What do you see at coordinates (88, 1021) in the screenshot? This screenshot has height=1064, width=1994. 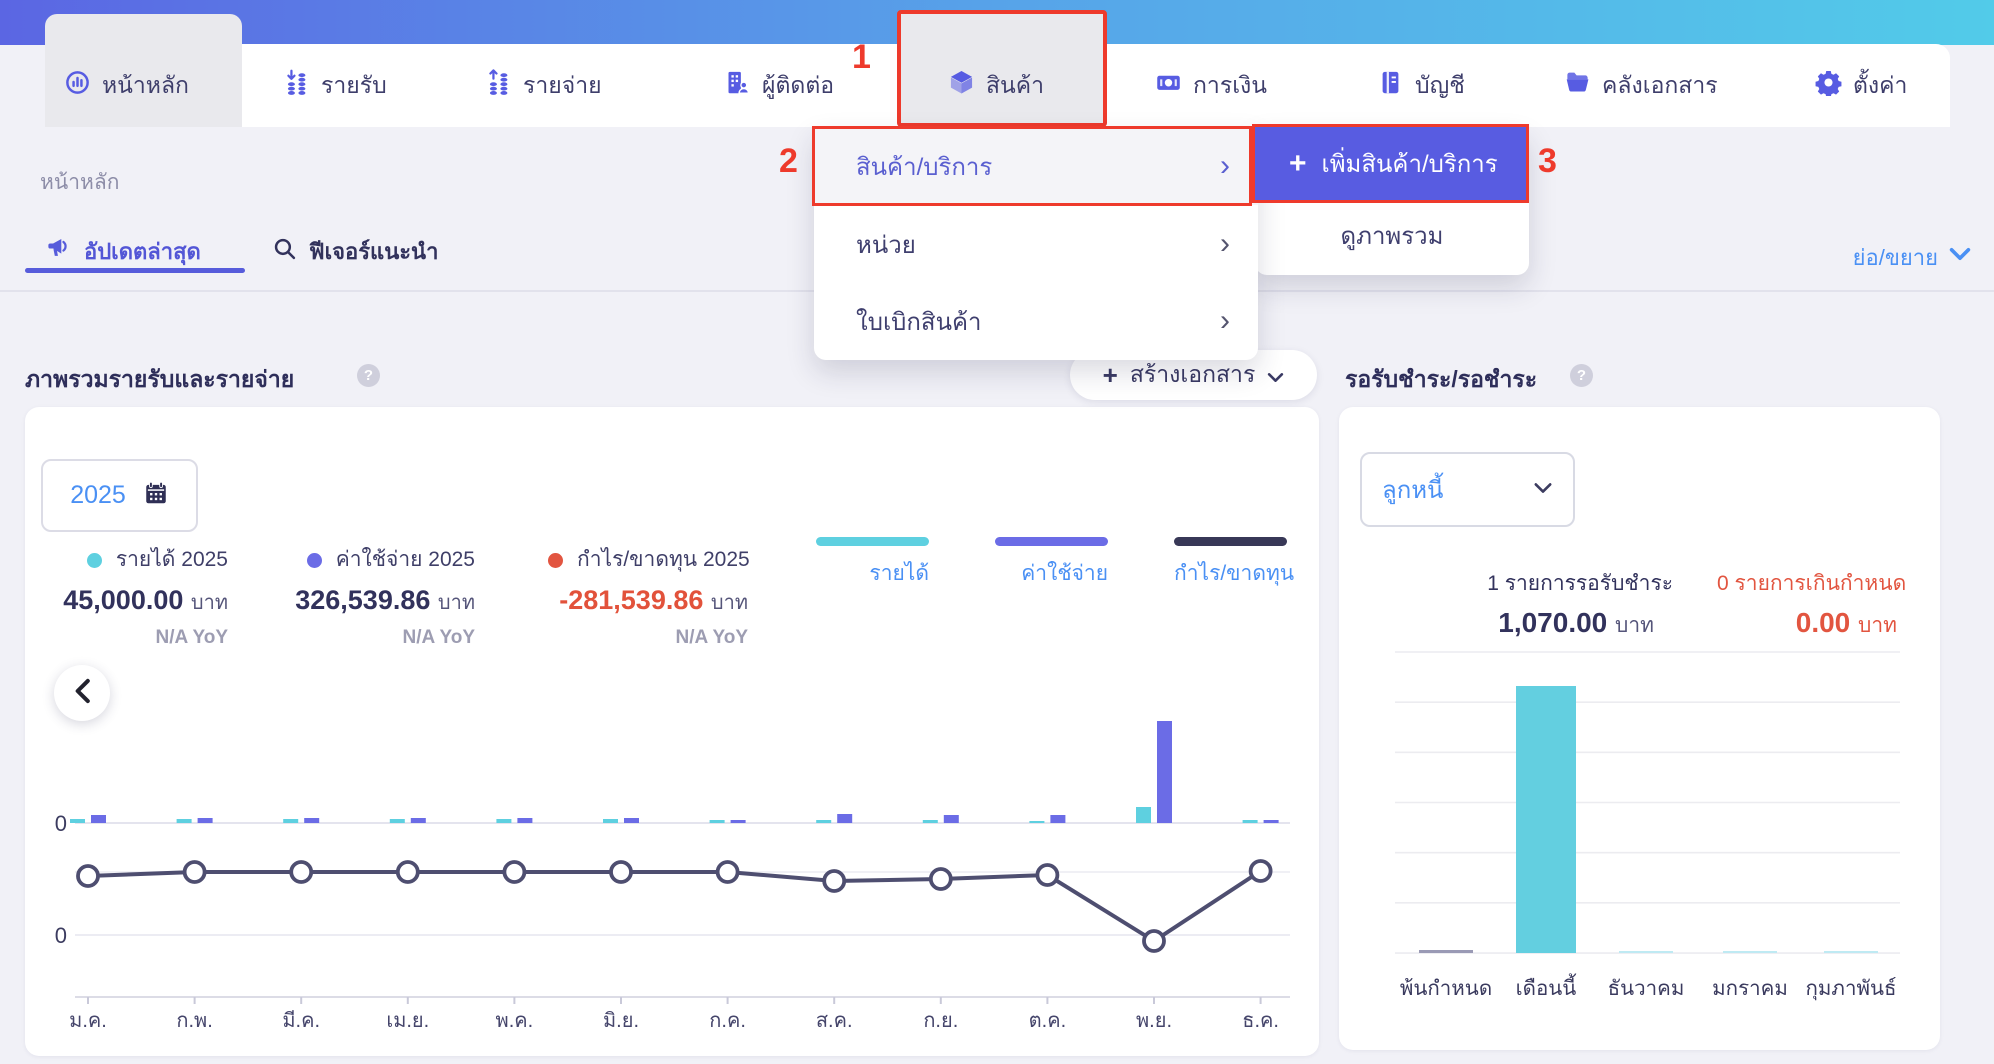 I see `svg-text: ม.ค.` at bounding box center [88, 1021].